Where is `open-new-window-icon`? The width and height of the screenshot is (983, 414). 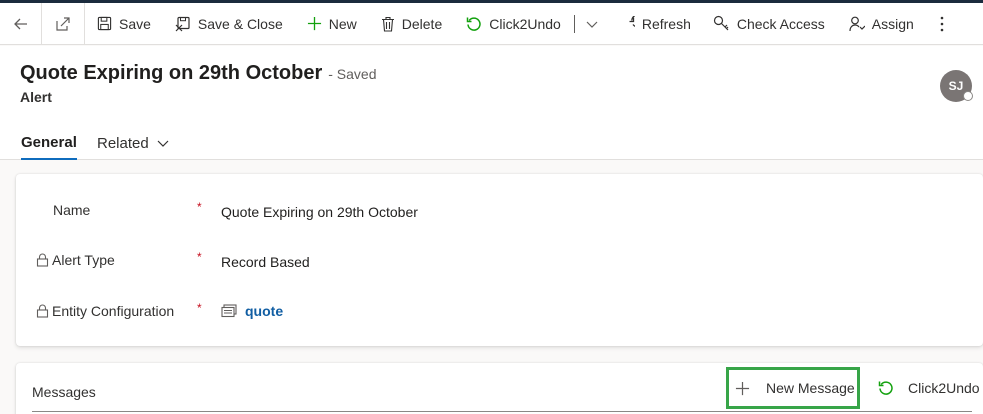
open-new-window-icon is located at coordinates (63, 23).